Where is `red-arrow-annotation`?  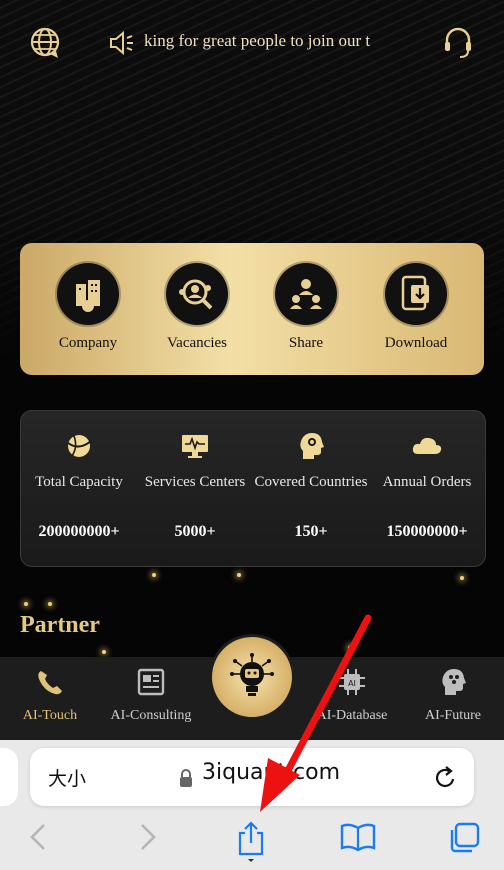
red-arrow-annotation is located at coordinates (316, 713).